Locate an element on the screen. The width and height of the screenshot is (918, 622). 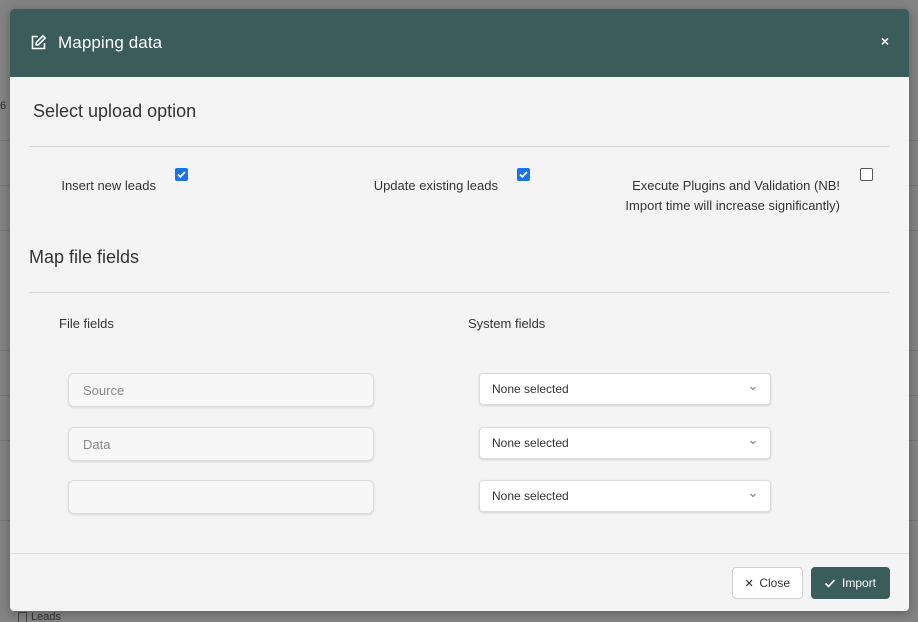
modal-header: Mapping data × is located at coordinates (459, 43).